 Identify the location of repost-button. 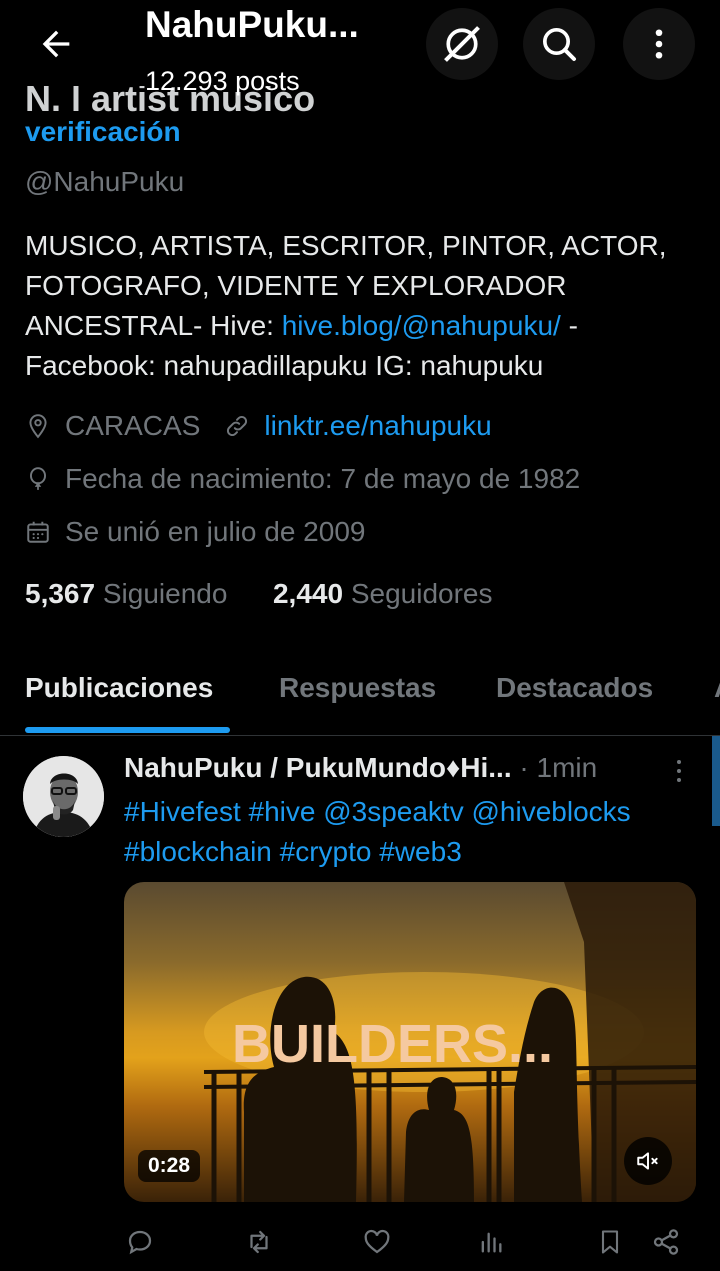
(259, 1242).